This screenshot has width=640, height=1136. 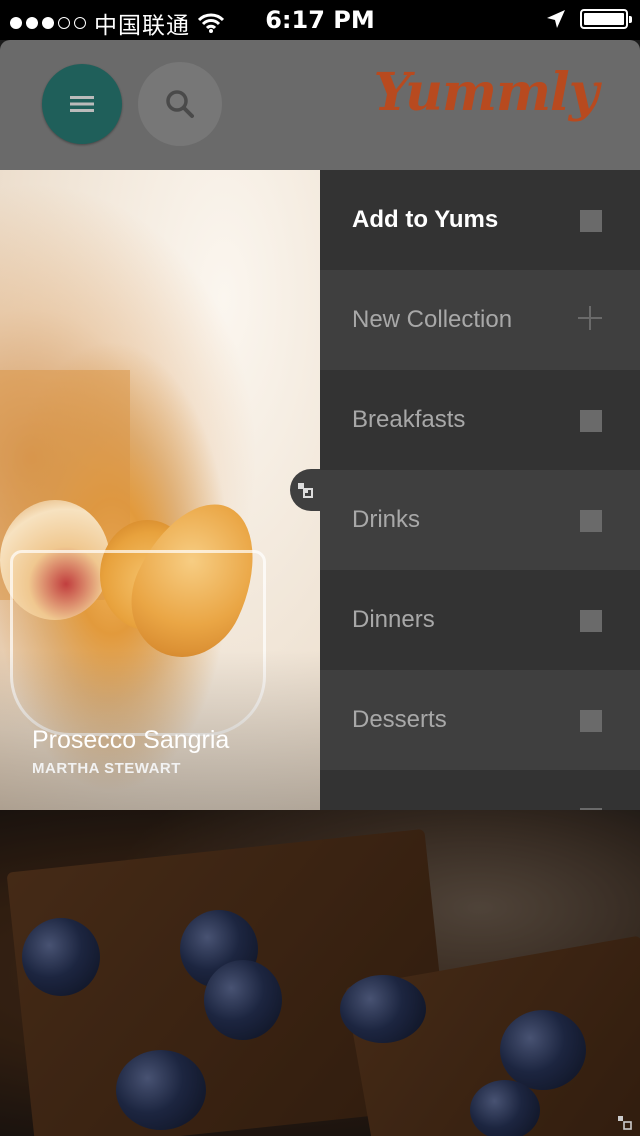 I want to click on app-header: Yummly ™, so click(x=320, y=105).